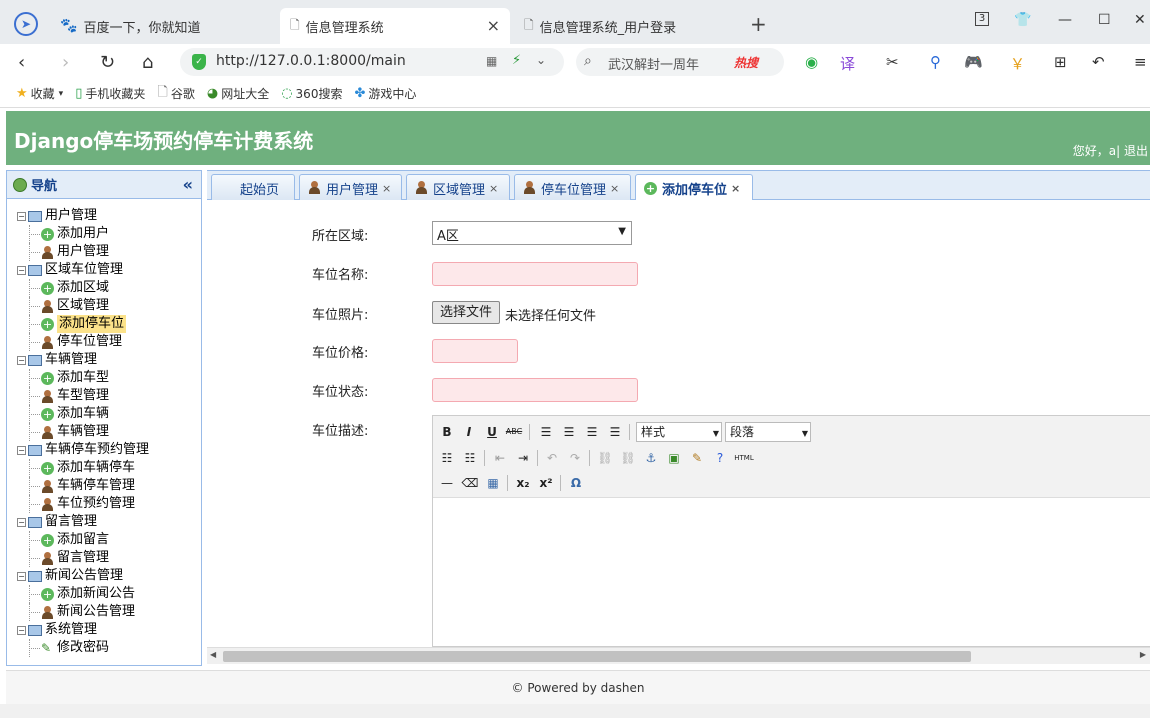  I want to click on chevron-down-icon: ⌄, so click(541, 60).